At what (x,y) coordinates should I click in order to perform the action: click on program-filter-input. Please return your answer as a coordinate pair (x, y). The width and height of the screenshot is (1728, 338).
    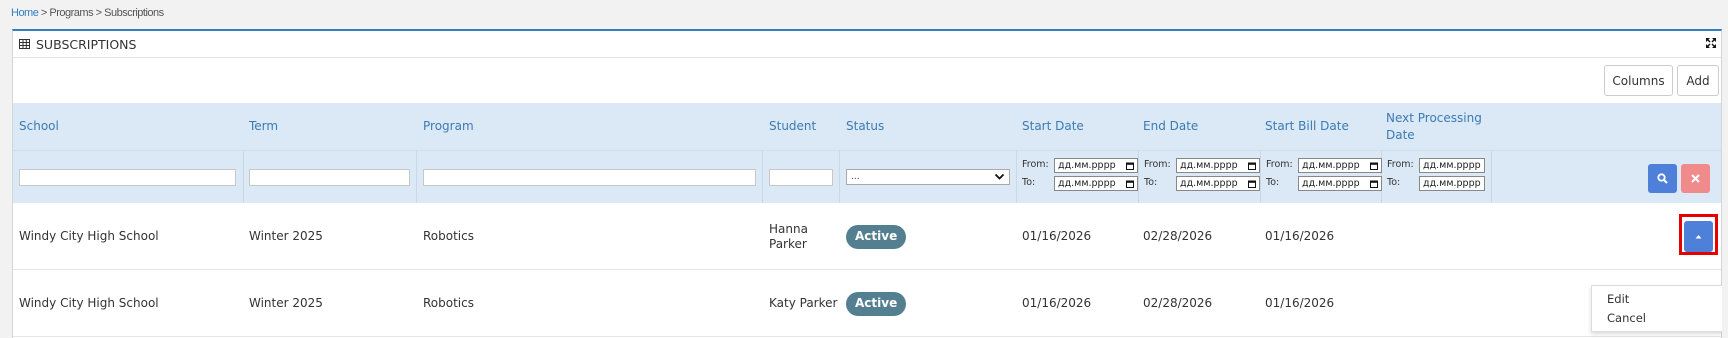
    Looking at the image, I should click on (589, 177).